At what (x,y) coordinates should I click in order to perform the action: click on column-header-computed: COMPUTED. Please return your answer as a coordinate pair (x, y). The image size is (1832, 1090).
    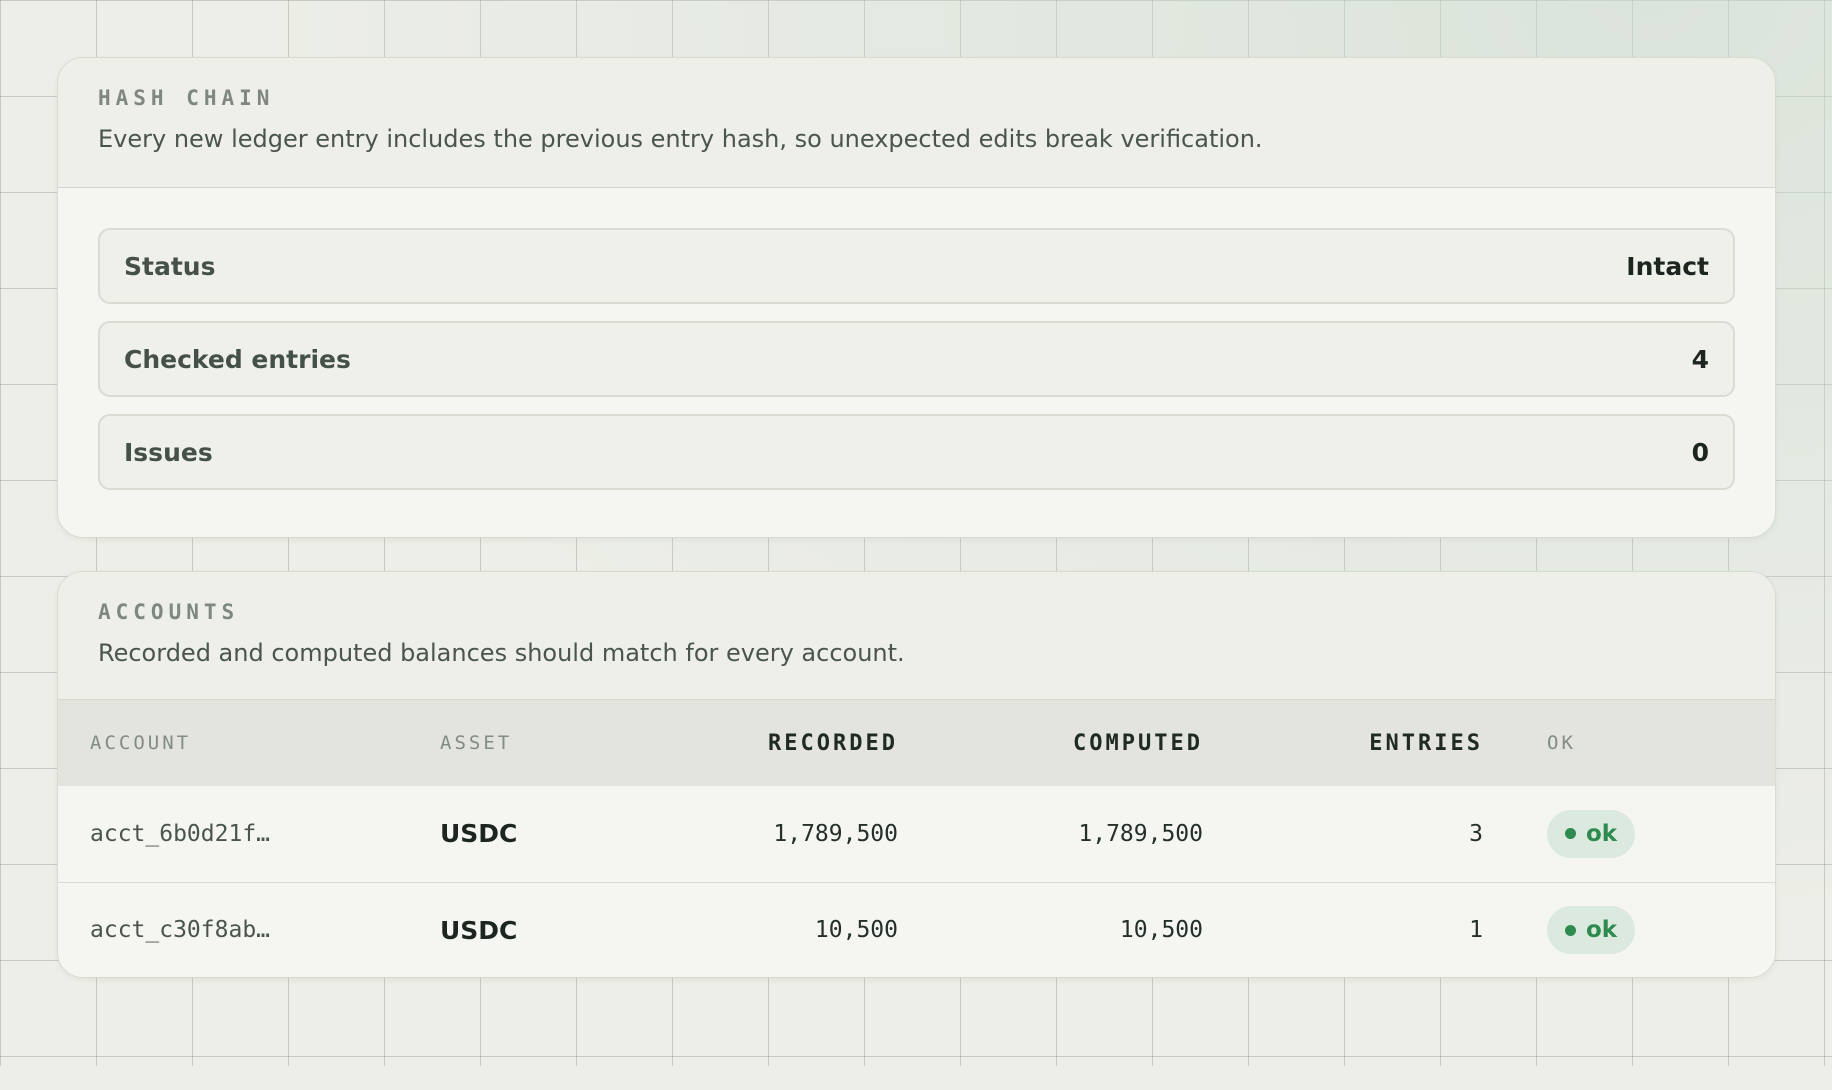
    Looking at the image, I should click on (1138, 743).